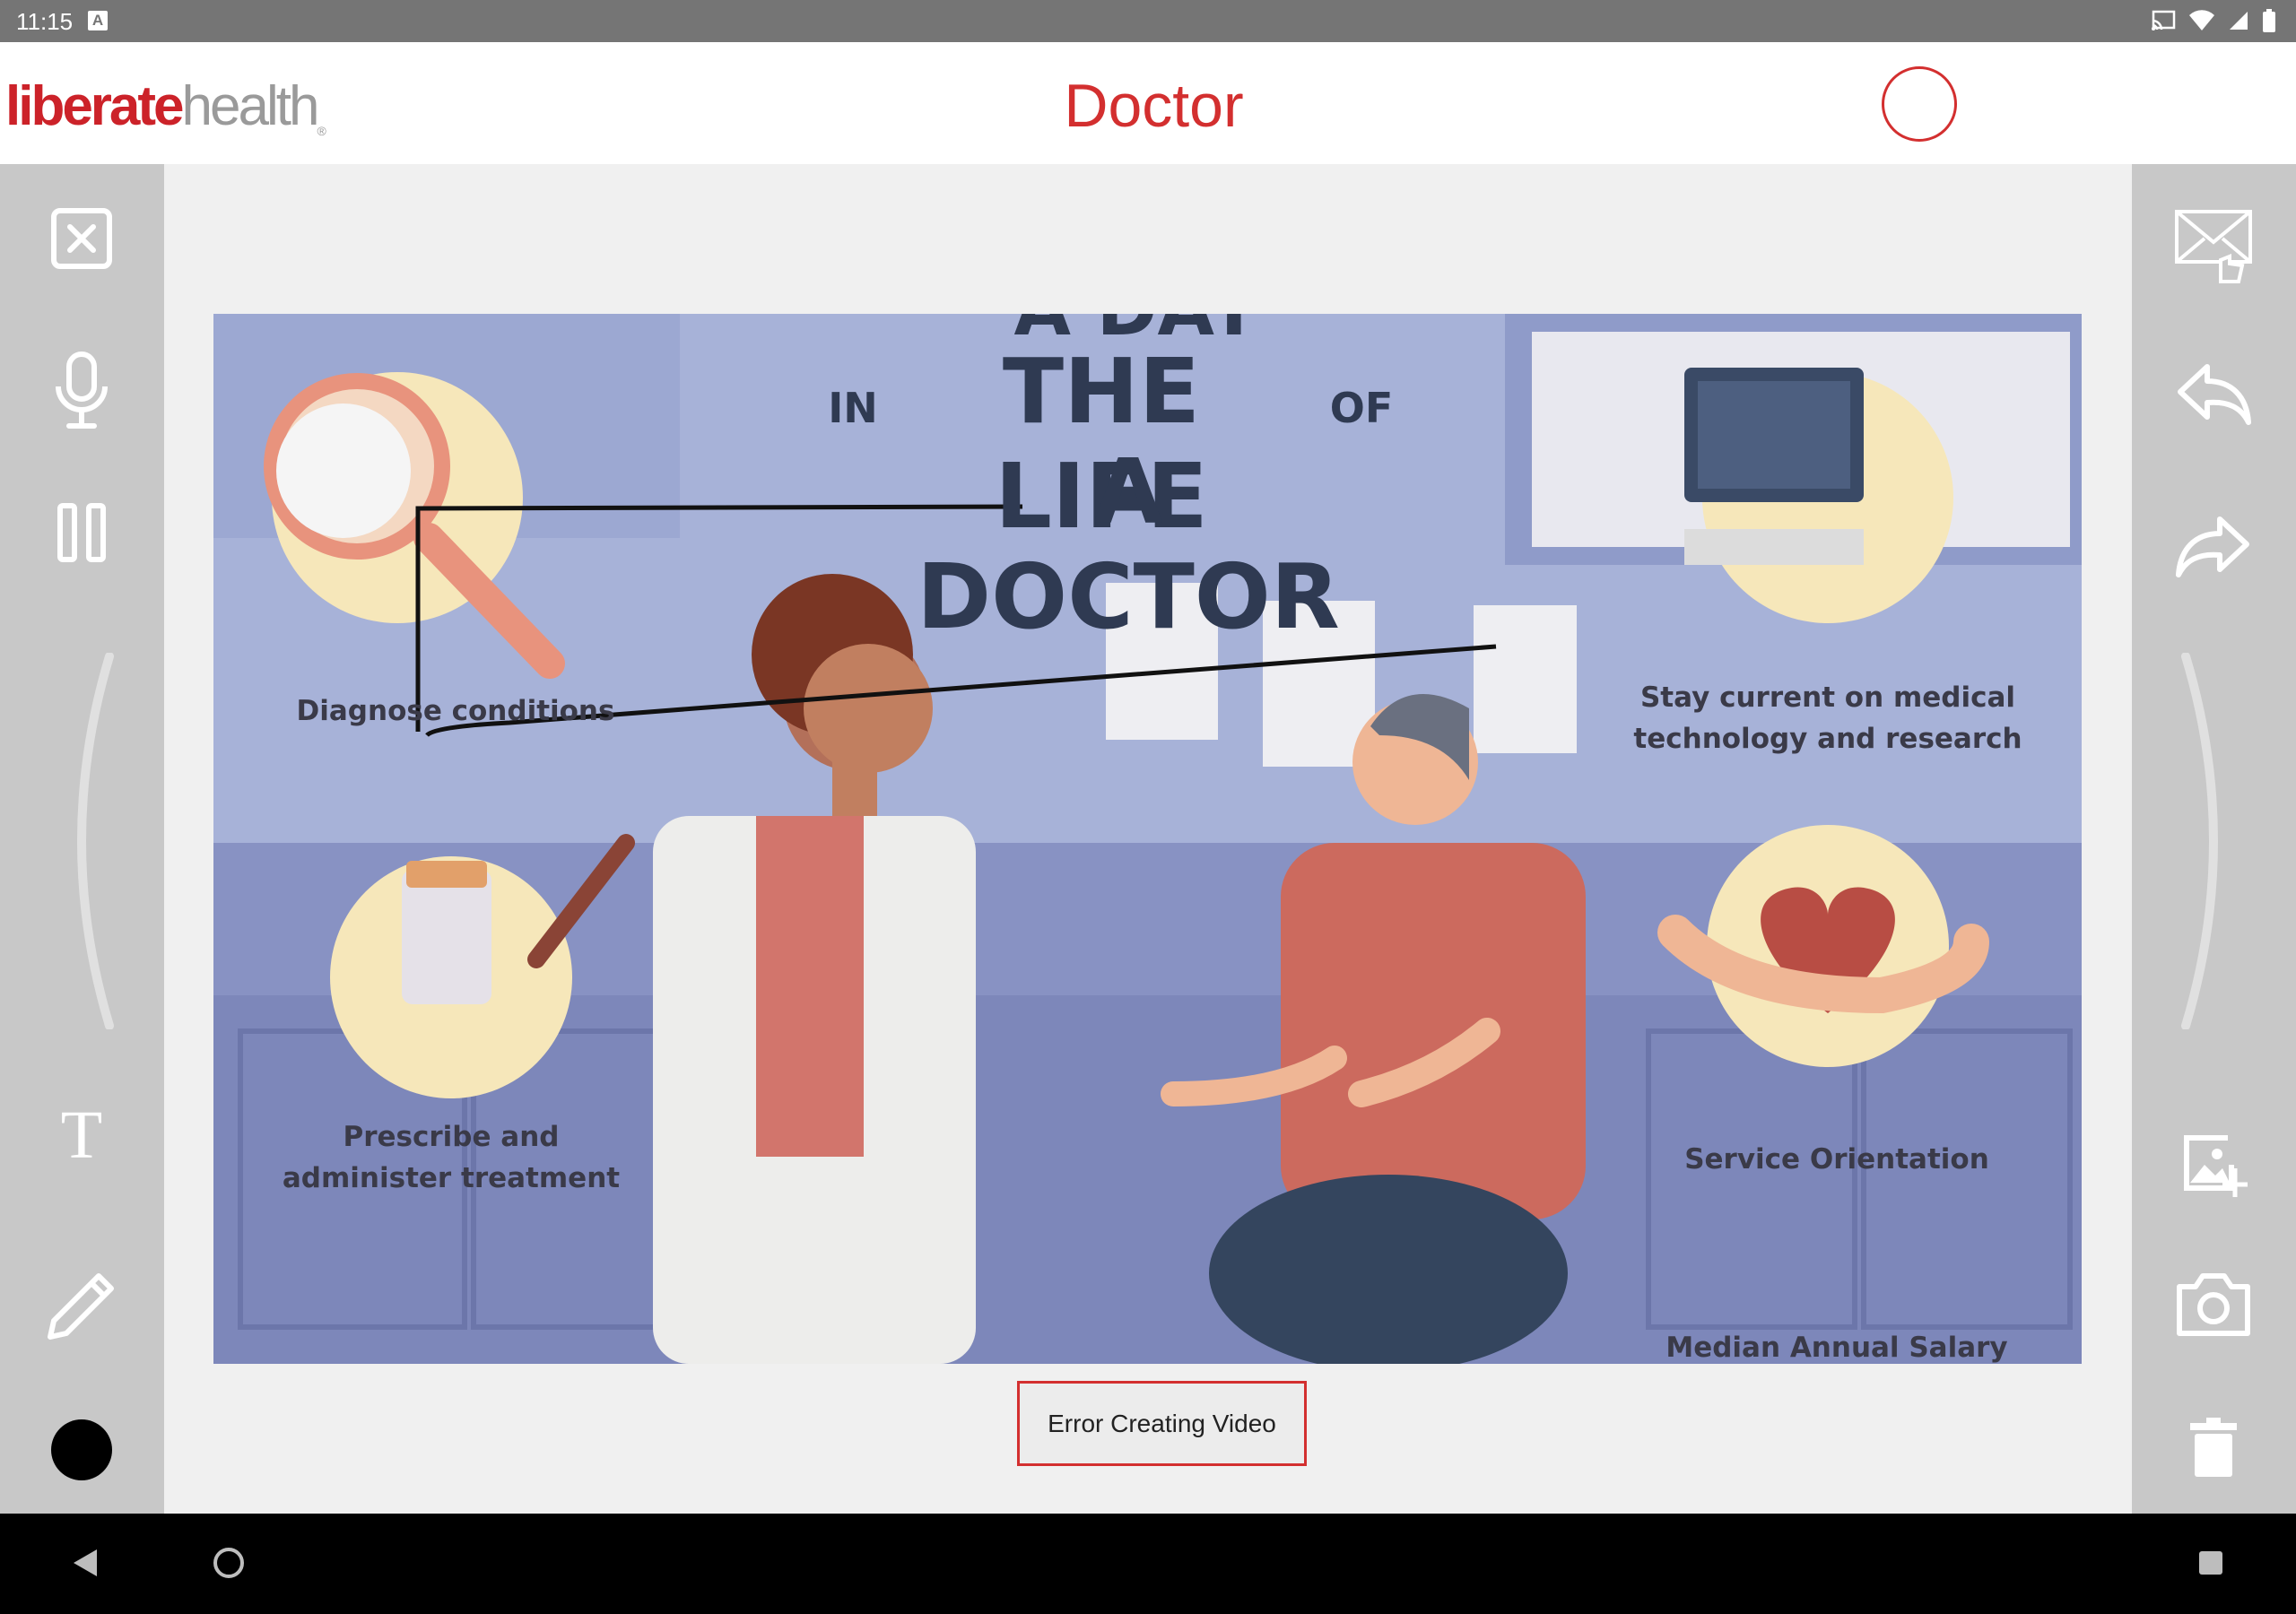 The image size is (2296, 1614). Describe the element at coordinates (45, 21) in the screenshot. I see `status-time: 11:15` at that location.